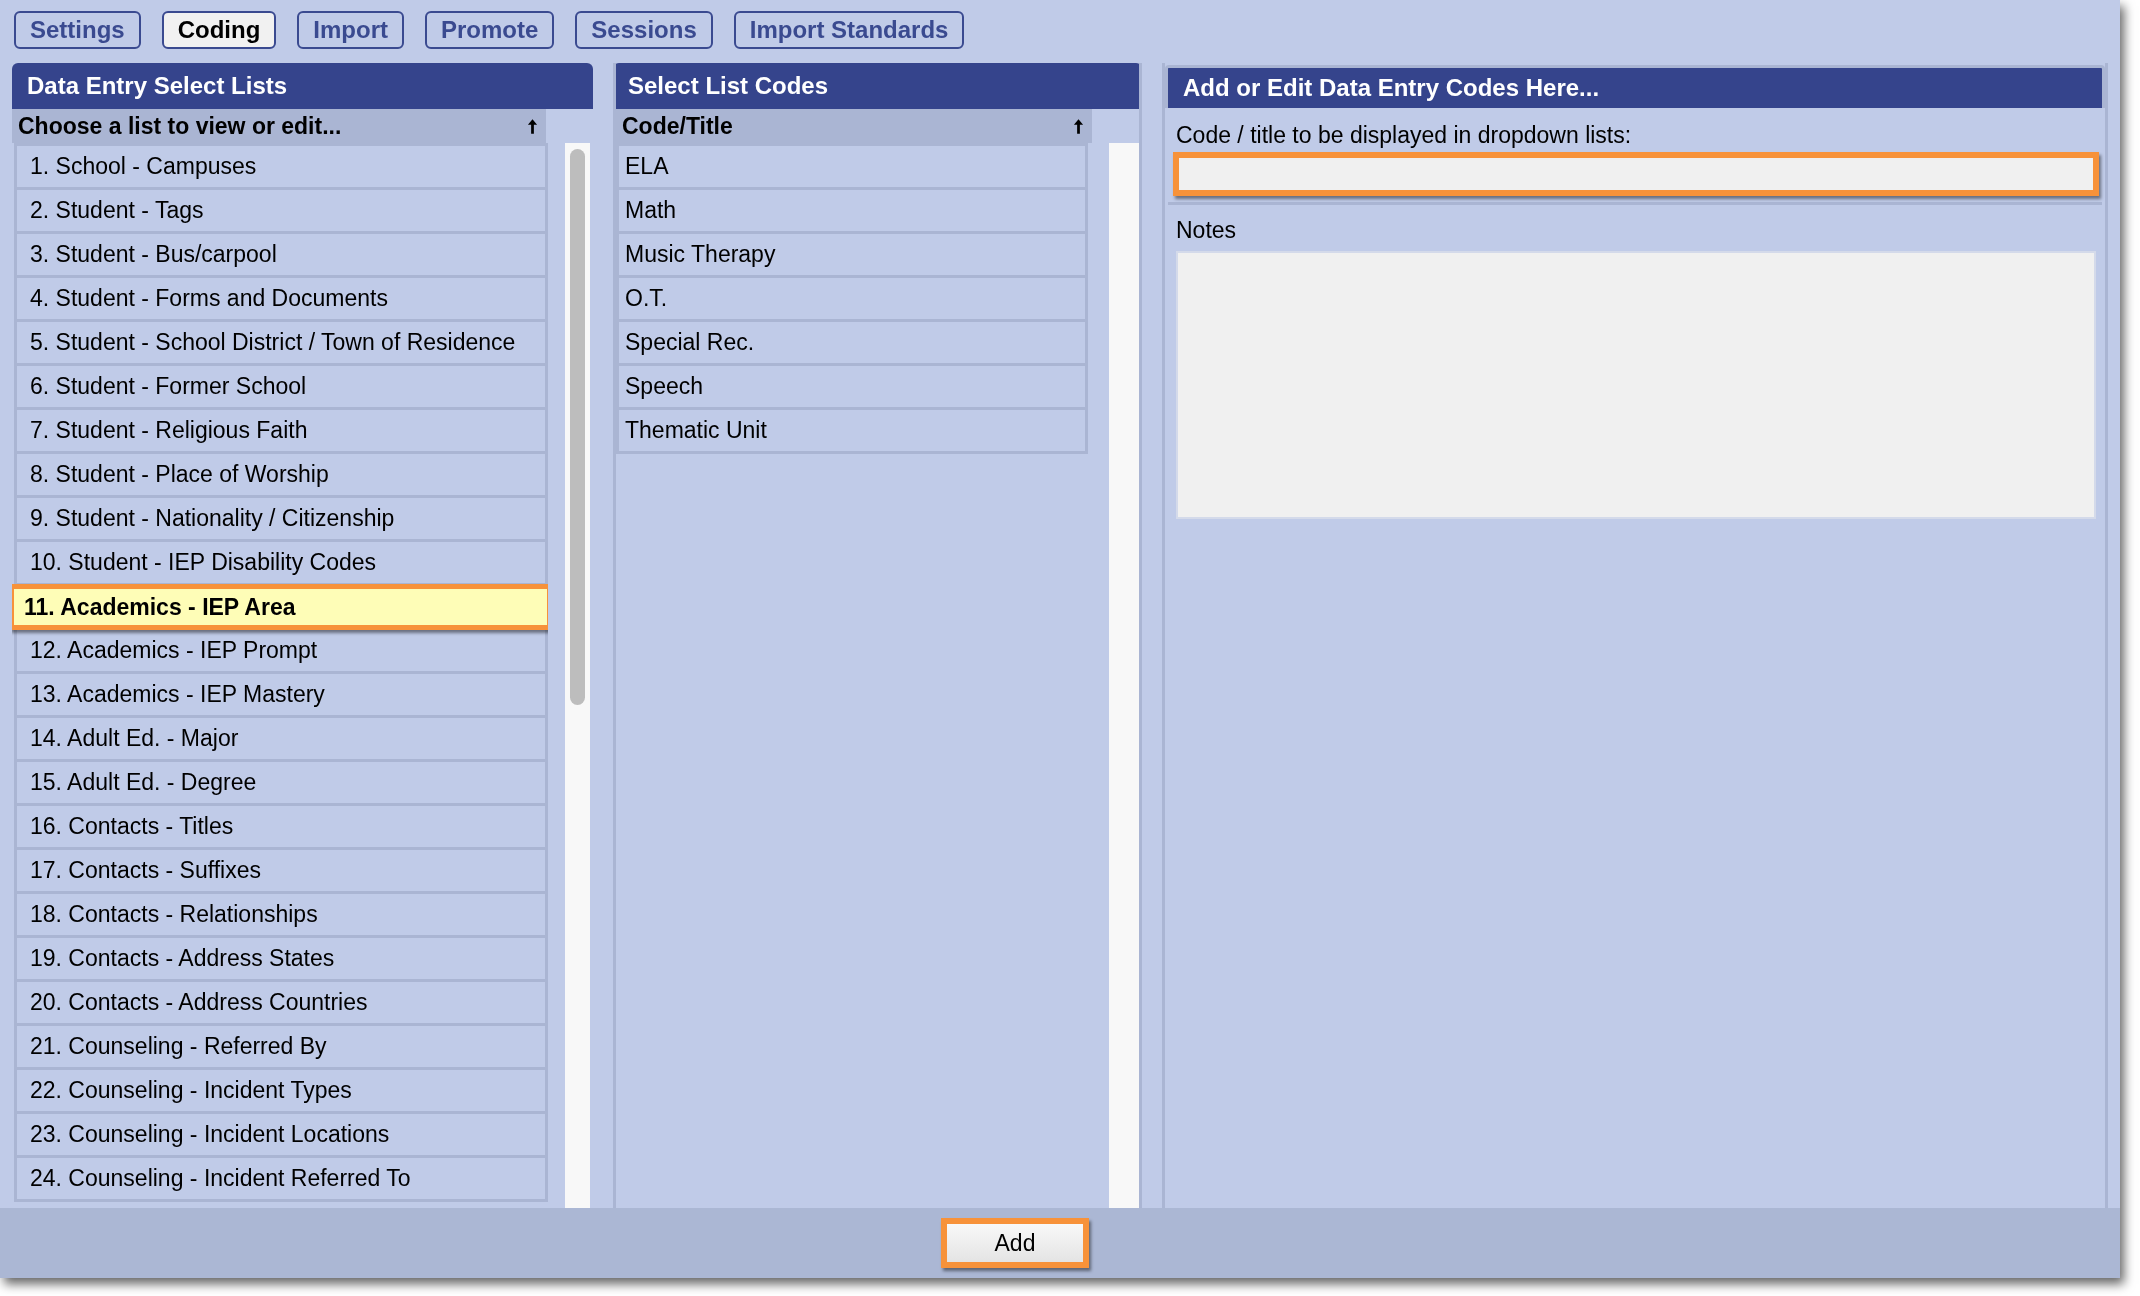 This screenshot has height=1296, width=2140. I want to click on list-item: 13. Academics - IEP Mastery, so click(281, 696).